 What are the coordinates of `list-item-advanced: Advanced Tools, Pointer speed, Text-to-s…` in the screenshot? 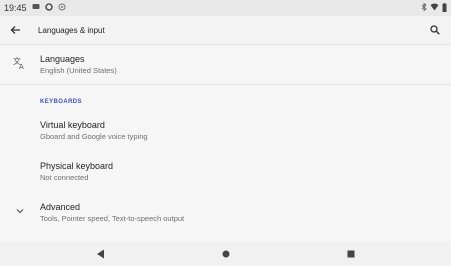 It's located at (225, 212).